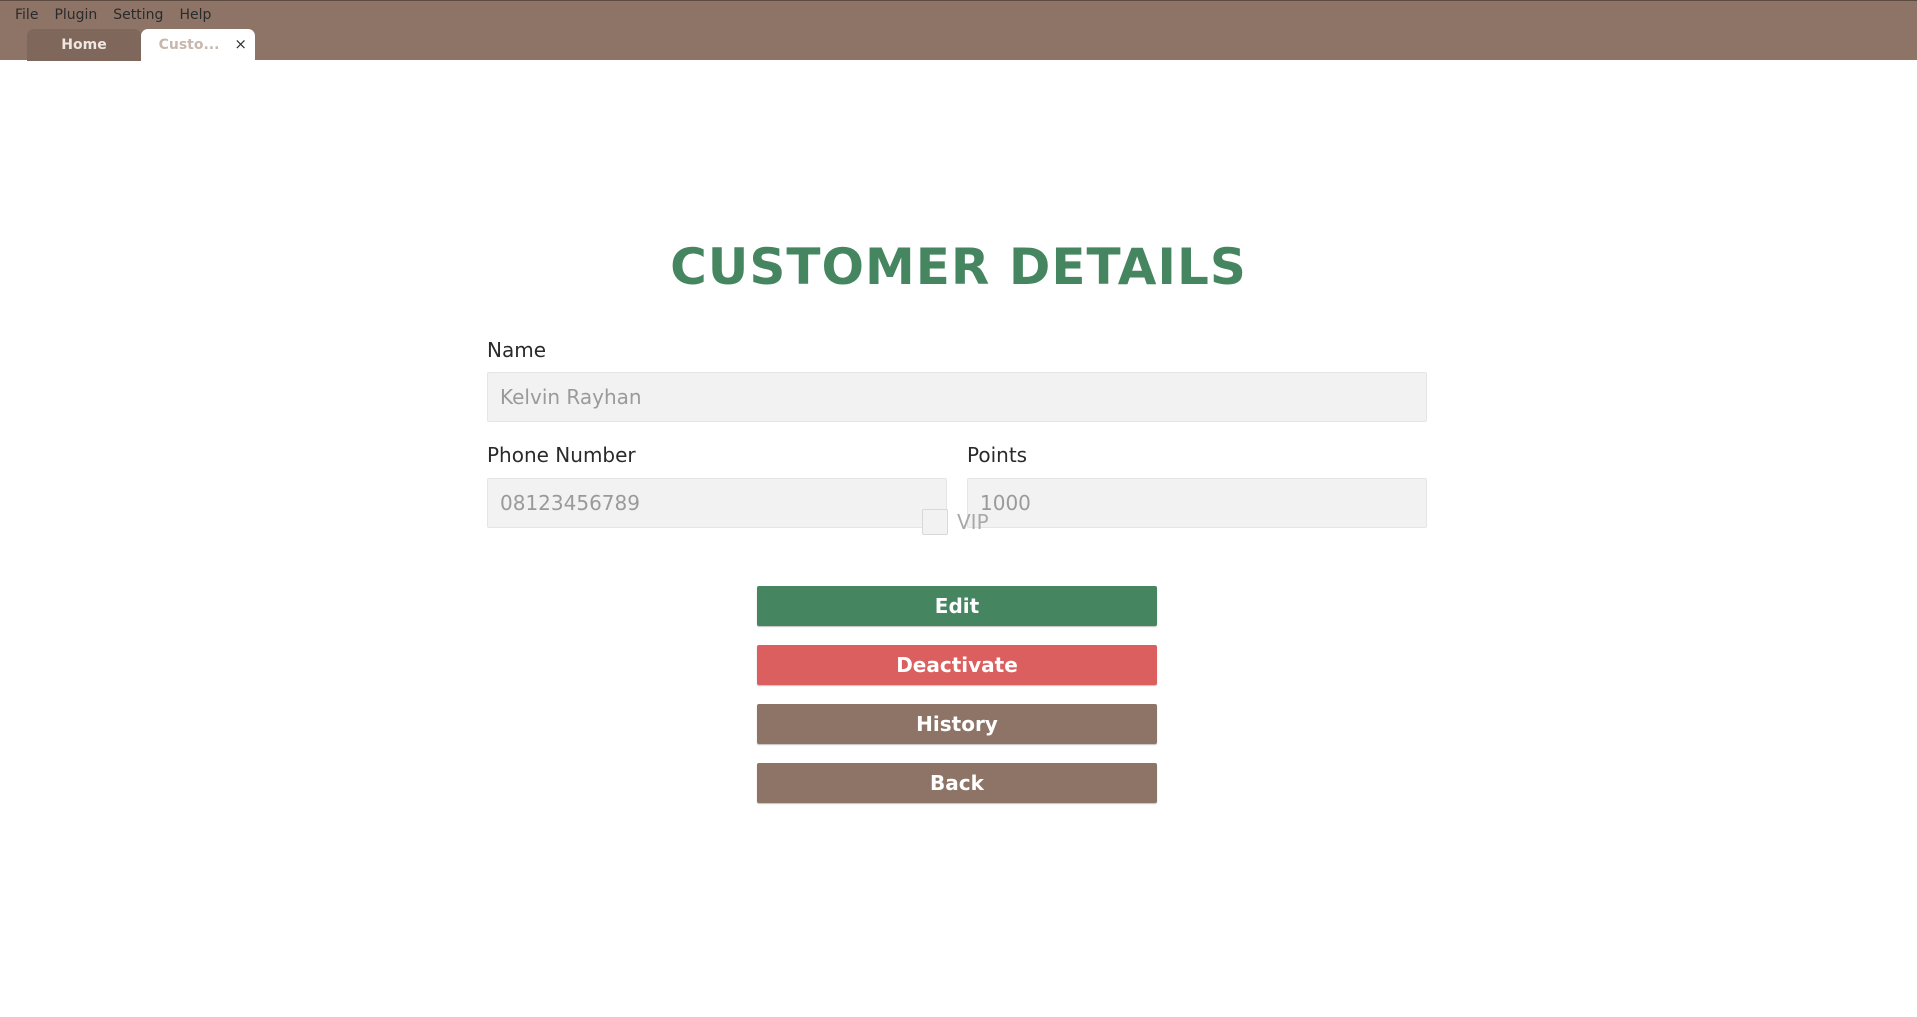  What do you see at coordinates (196, 15) in the screenshot?
I see `menu-help: Help` at bounding box center [196, 15].